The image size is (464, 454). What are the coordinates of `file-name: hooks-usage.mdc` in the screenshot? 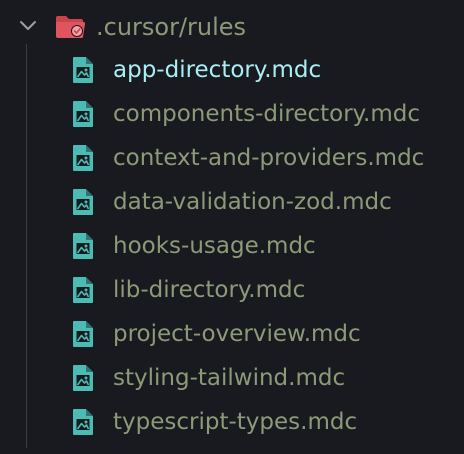 It's located at (214, 246).